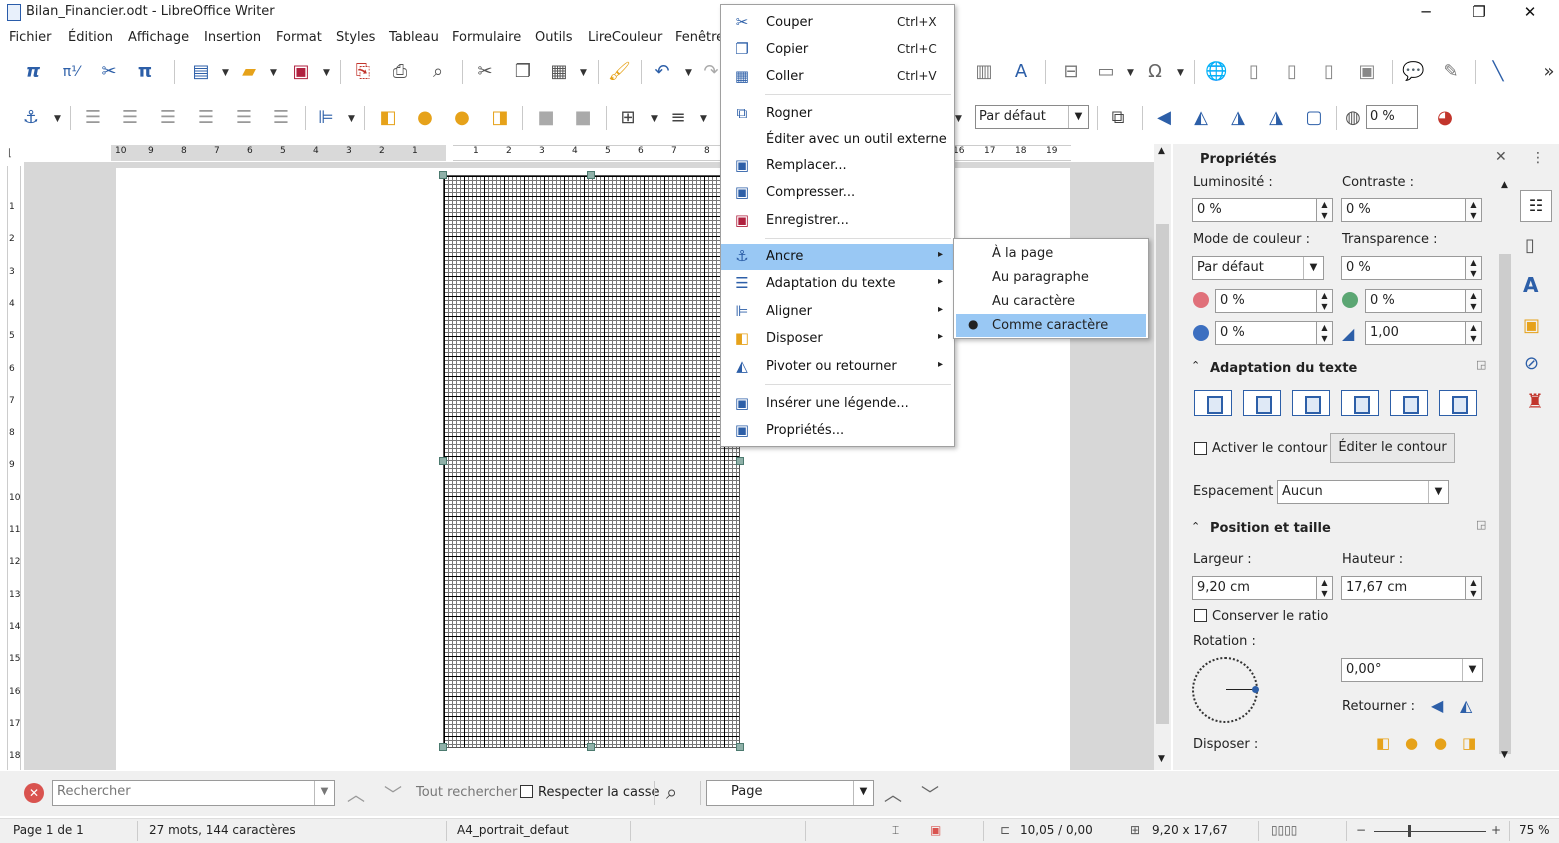 The width and height of the screenshot is (1559, 843). I want to click on menu-item-editer-externe: Éditer avec un outil externe, so click(837, 140).